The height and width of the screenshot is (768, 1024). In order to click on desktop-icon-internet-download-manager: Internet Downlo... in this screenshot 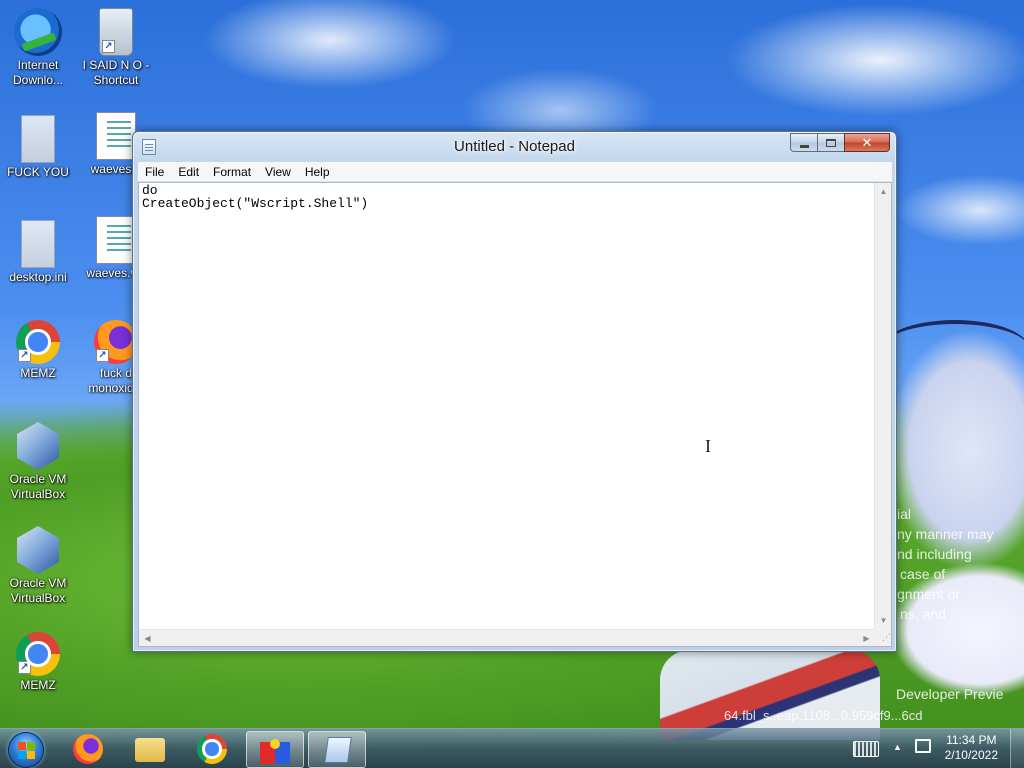, I will do `click(38, 48)`.